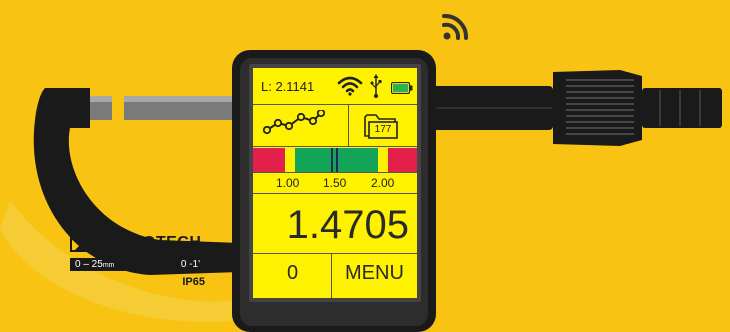 This screenshot has height=332, width=730. Describe the element at coordinates (347, 225) in the screenshot. I see `measurement-value: 1.4705` at that location.